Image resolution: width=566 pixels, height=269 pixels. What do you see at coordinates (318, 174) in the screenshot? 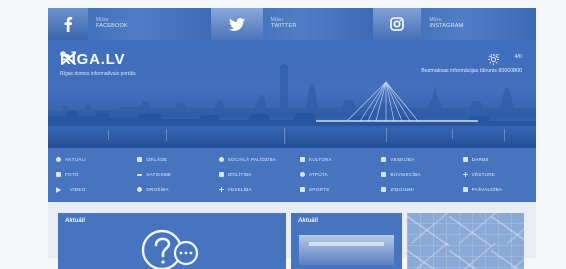
I see `nav-label: ATPŪTA` at bounding box center [318, 174].